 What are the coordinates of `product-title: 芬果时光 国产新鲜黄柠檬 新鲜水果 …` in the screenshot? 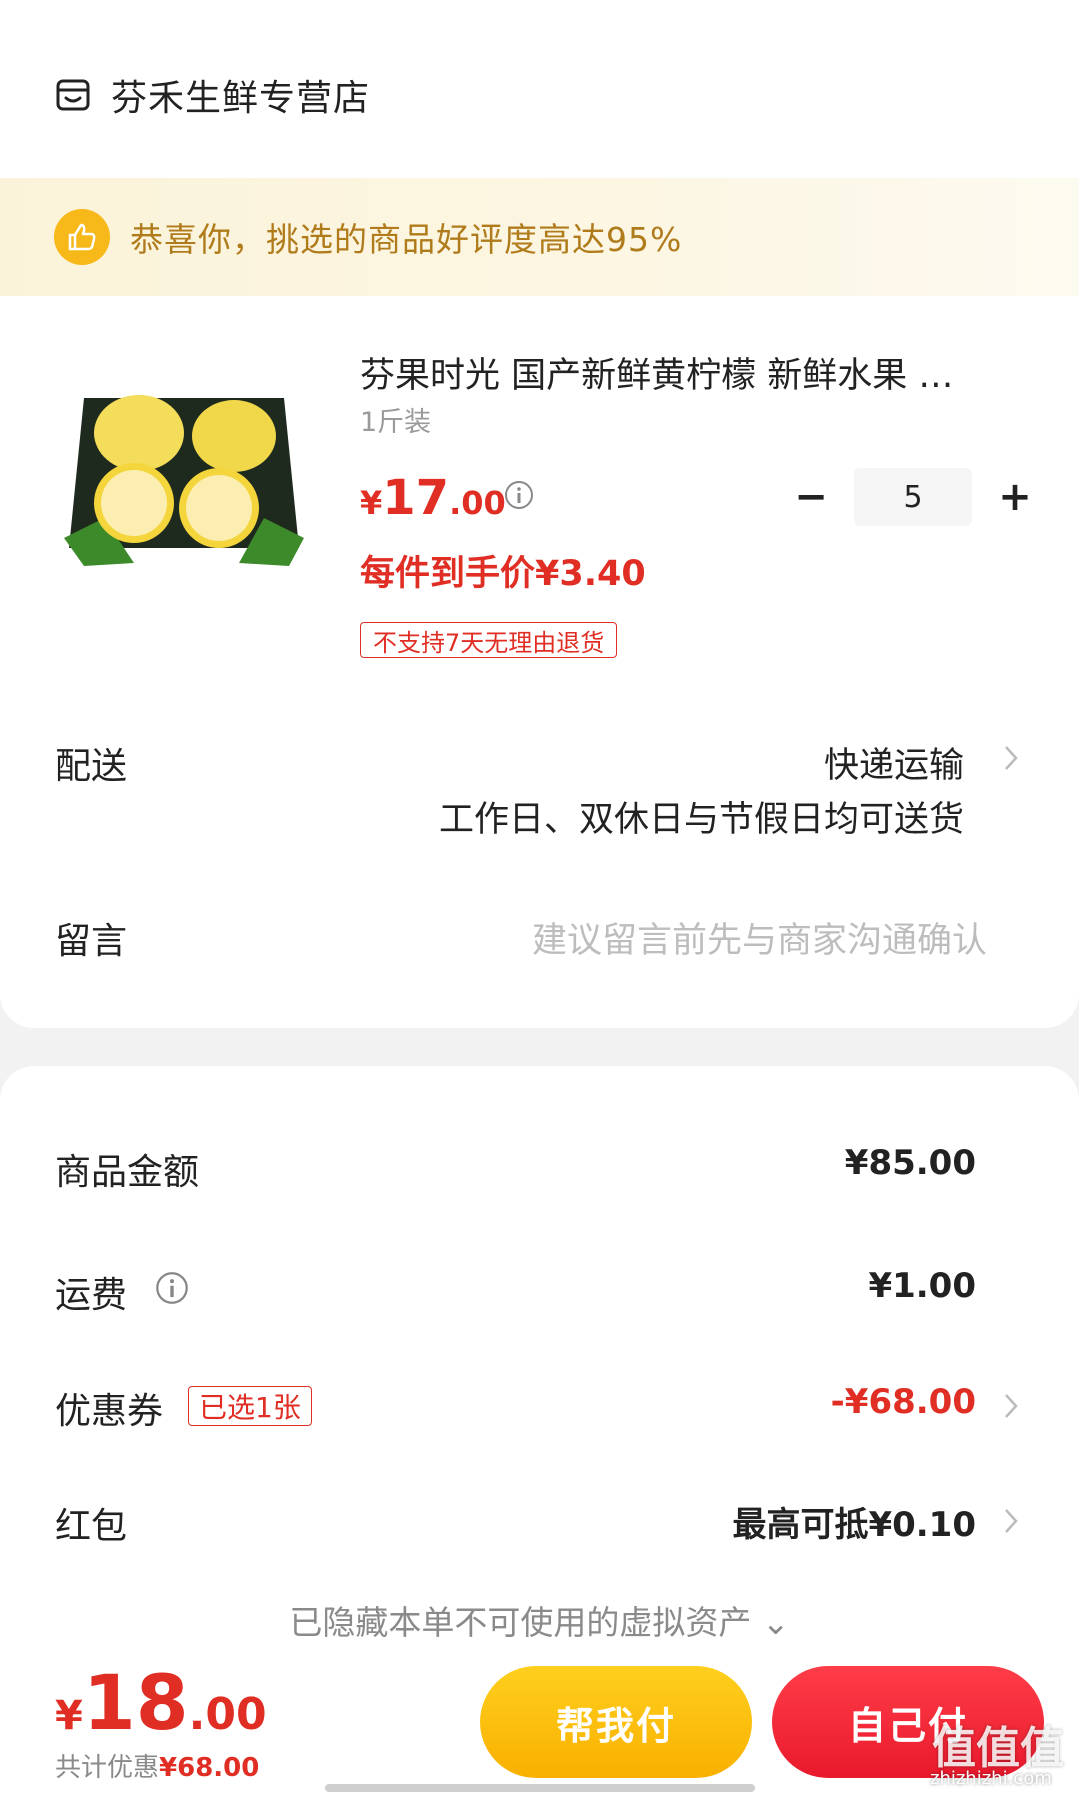 It's located at (690, 372).